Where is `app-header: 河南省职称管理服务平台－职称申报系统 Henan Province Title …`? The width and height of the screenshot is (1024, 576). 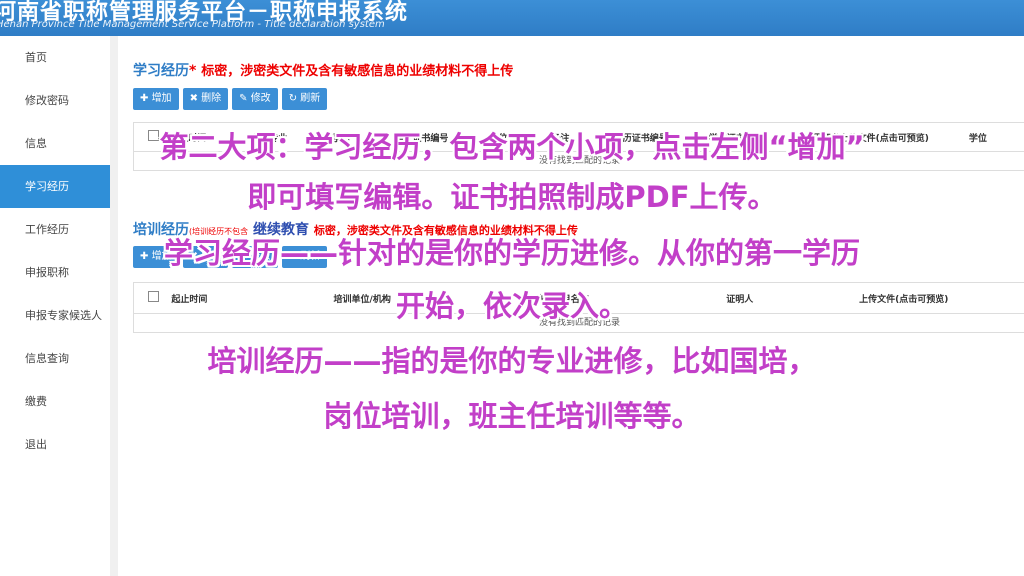
app-header: 河南省职称管理服务平台－职称申报系统 Henan Province Title … is located at coordinates (512, 18).